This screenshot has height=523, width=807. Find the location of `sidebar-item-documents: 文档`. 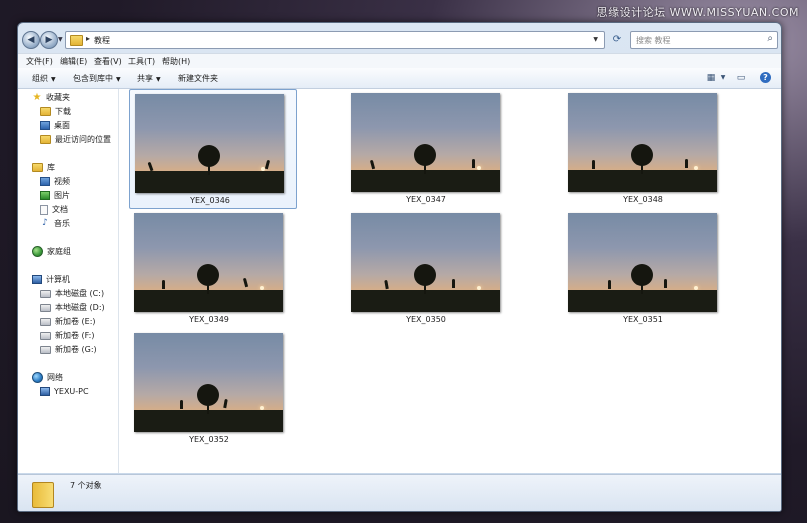

sidebar-item-documents: 文档 is located at coordinates (54, 209).